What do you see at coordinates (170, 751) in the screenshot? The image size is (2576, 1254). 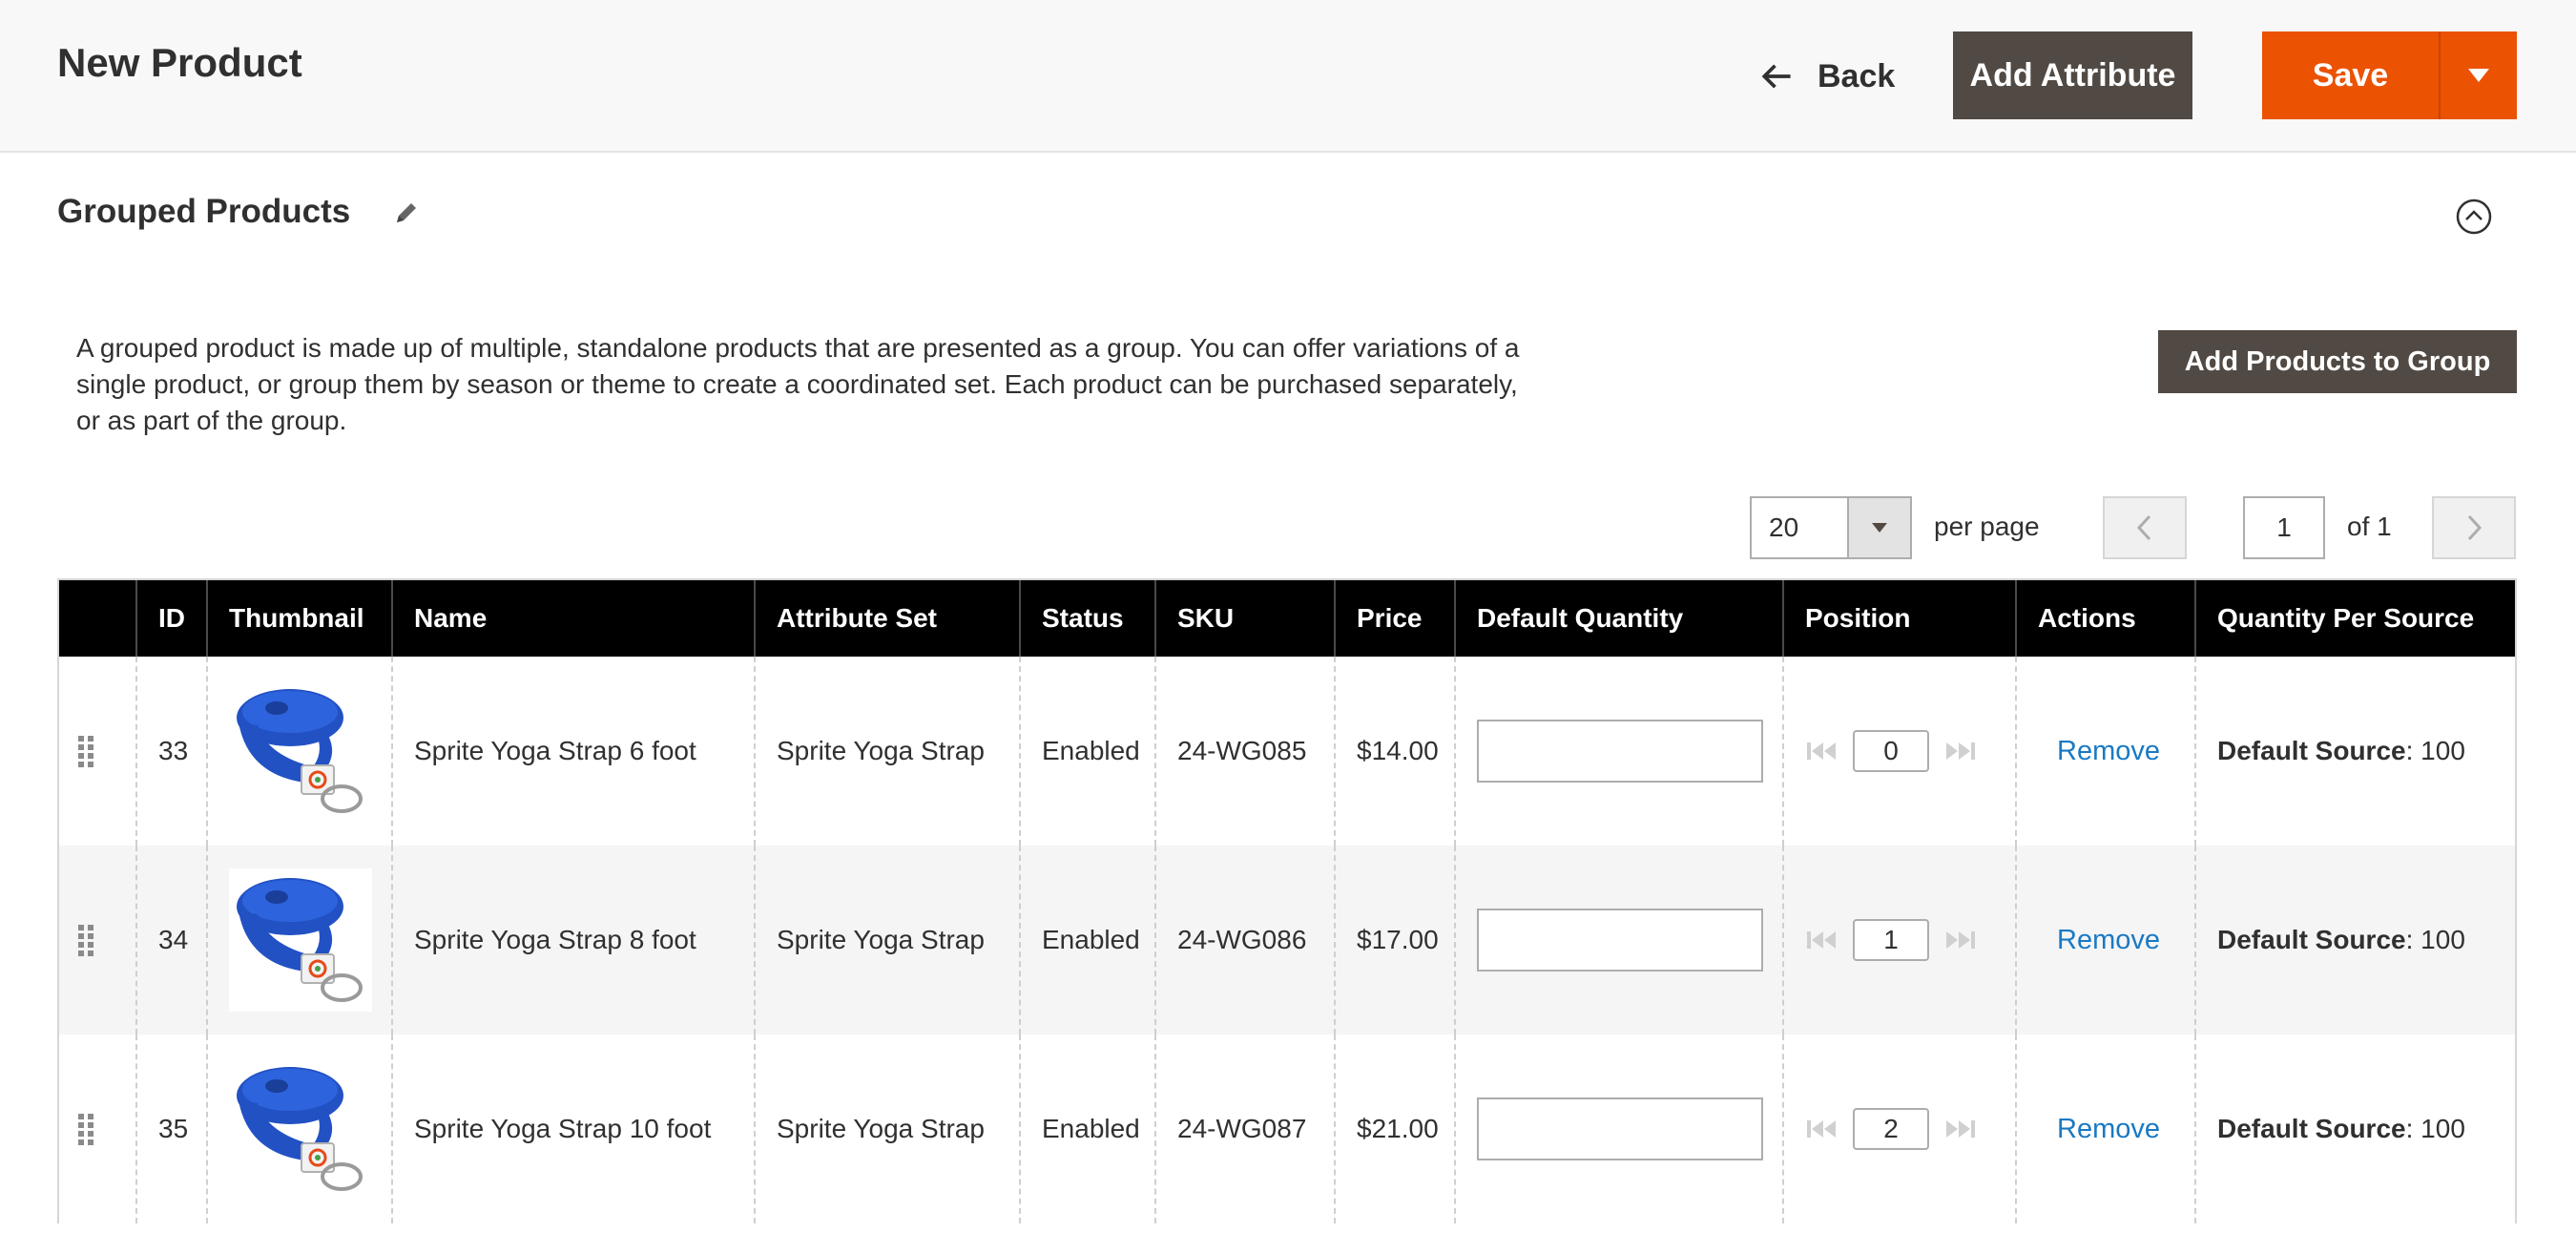 I see `id-cell: 33` at bounding box center [170, 751].